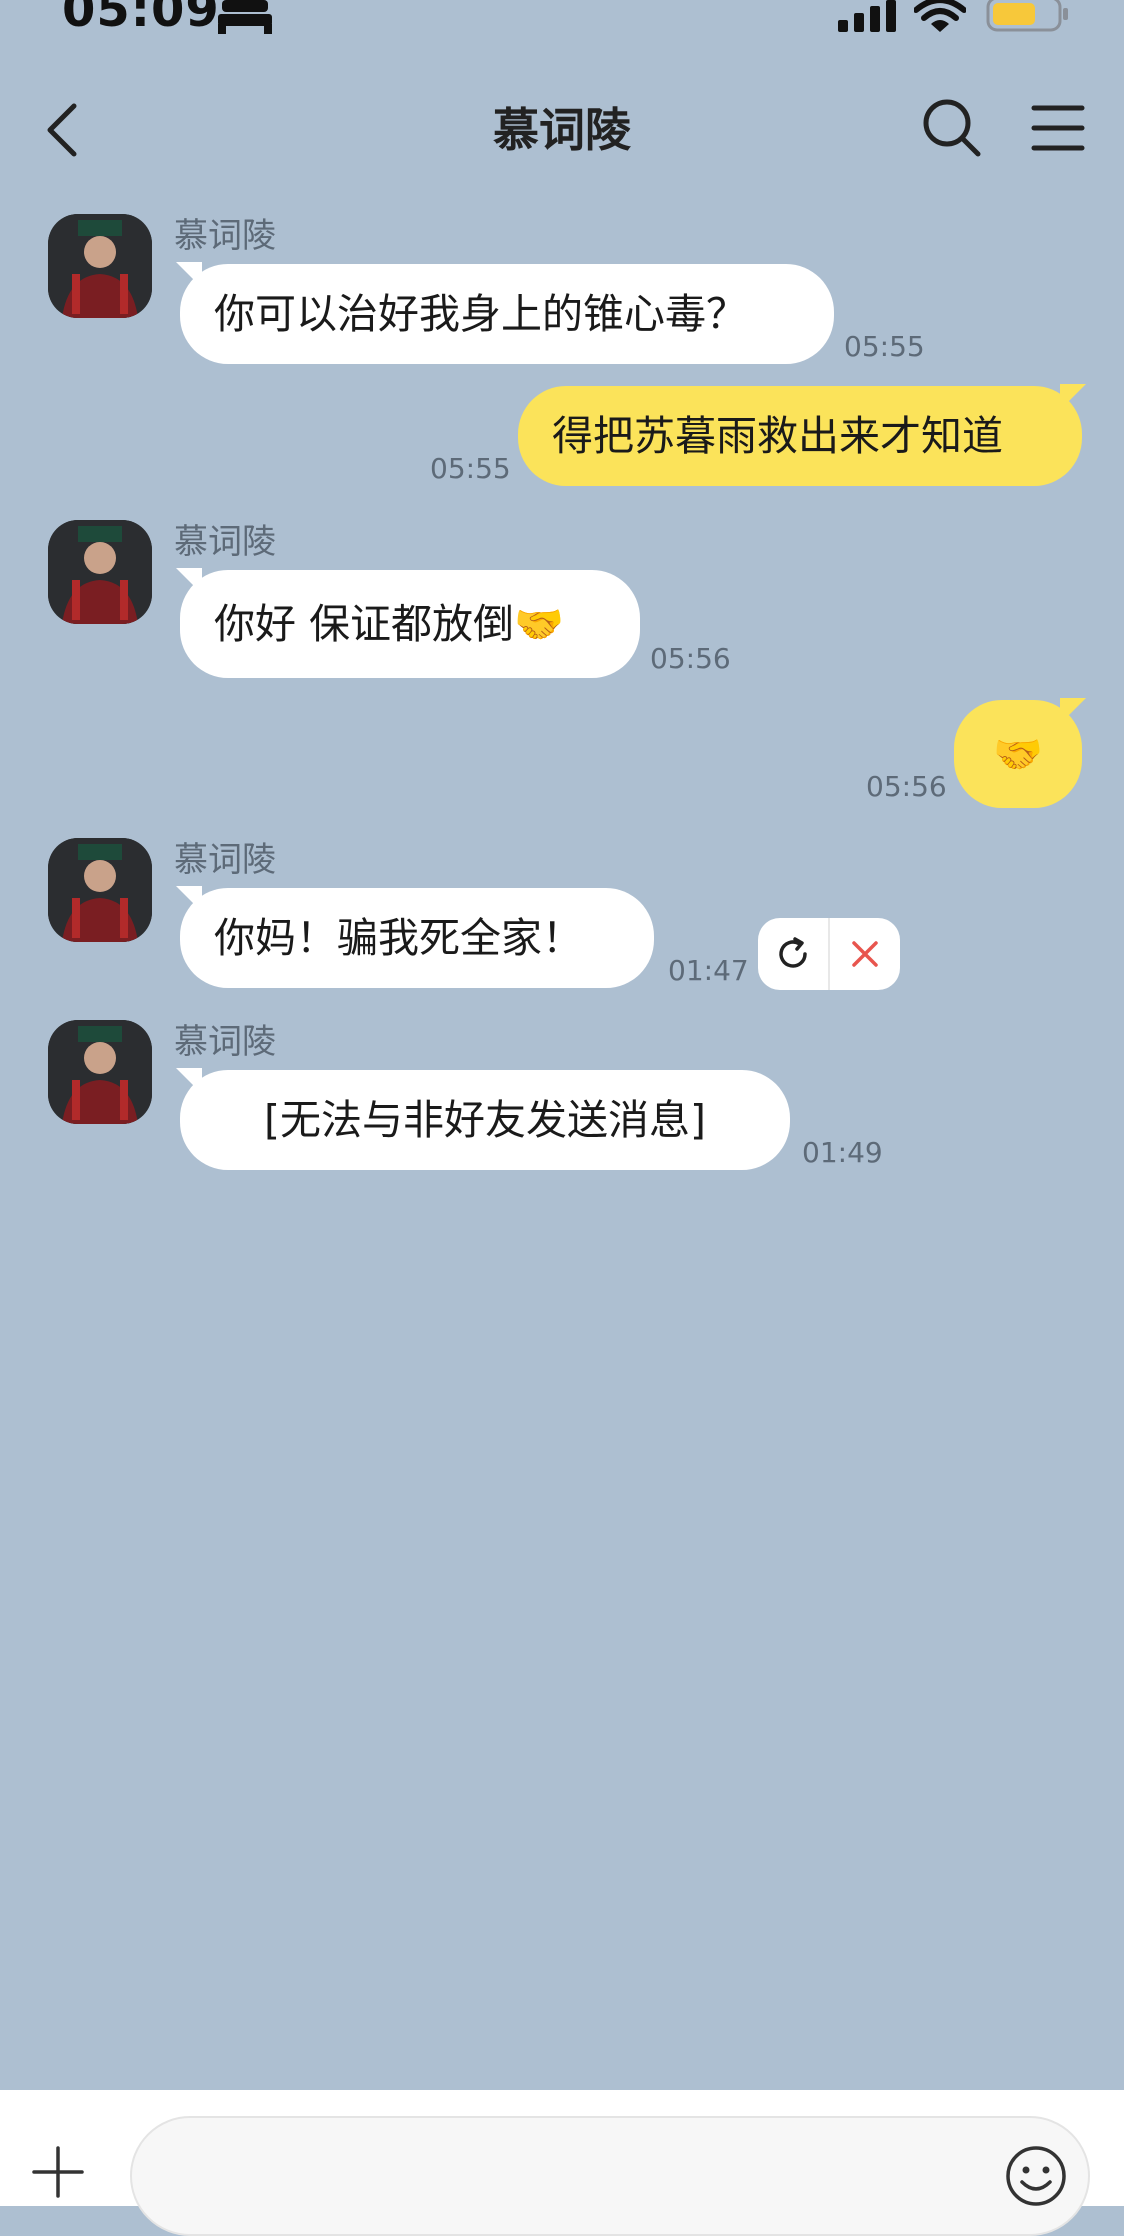 Image resolution: width=1124 pixels, height=2236 pixels. Describe the element at coordinates (610, 2176) in the screenshot. I see `message-input` at that location.